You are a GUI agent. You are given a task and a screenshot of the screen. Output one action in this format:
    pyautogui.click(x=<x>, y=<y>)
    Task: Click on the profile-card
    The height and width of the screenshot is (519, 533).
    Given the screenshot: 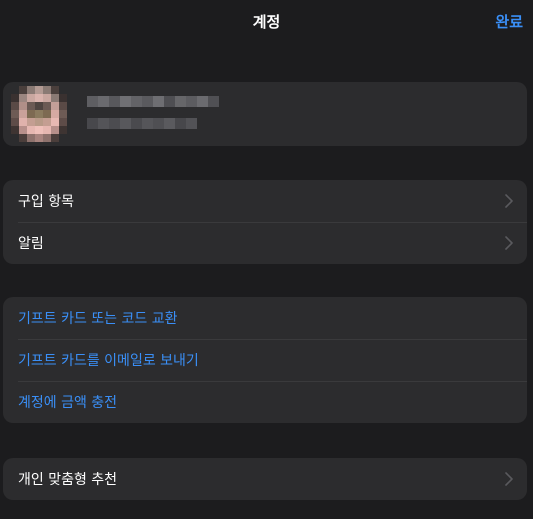 What is the action you would take?
    pyautogui.click(x=265, y=114)
    